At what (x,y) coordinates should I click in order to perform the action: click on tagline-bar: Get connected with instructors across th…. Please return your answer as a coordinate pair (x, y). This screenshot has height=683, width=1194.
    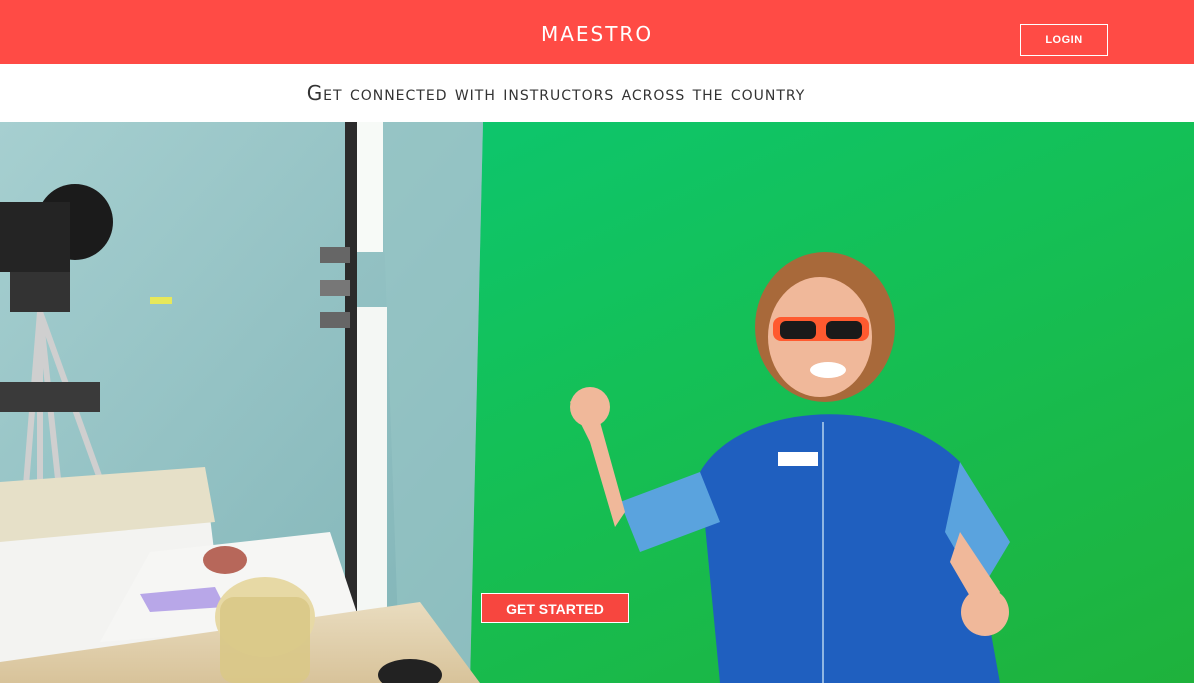
    Looking at the image, I should click on (597, 93).